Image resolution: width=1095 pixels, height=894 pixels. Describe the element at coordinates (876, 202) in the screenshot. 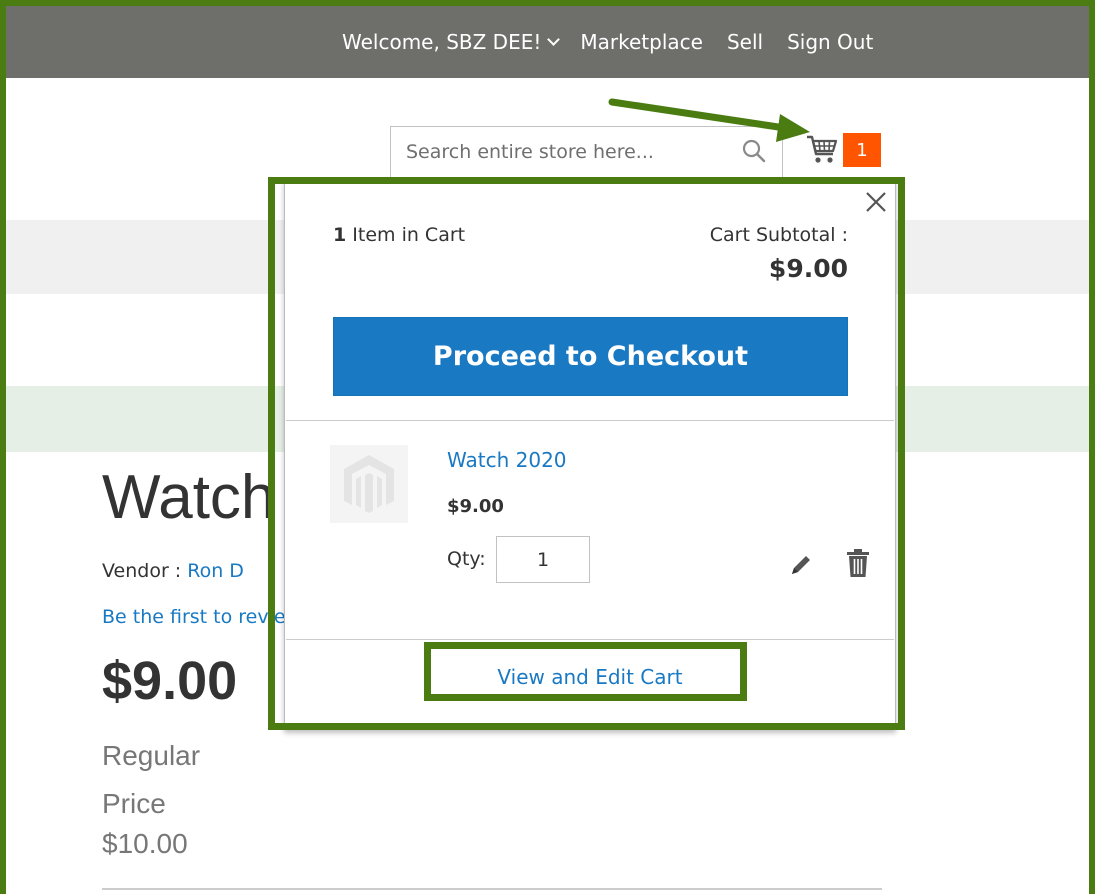

I see `close-icon` at that location.